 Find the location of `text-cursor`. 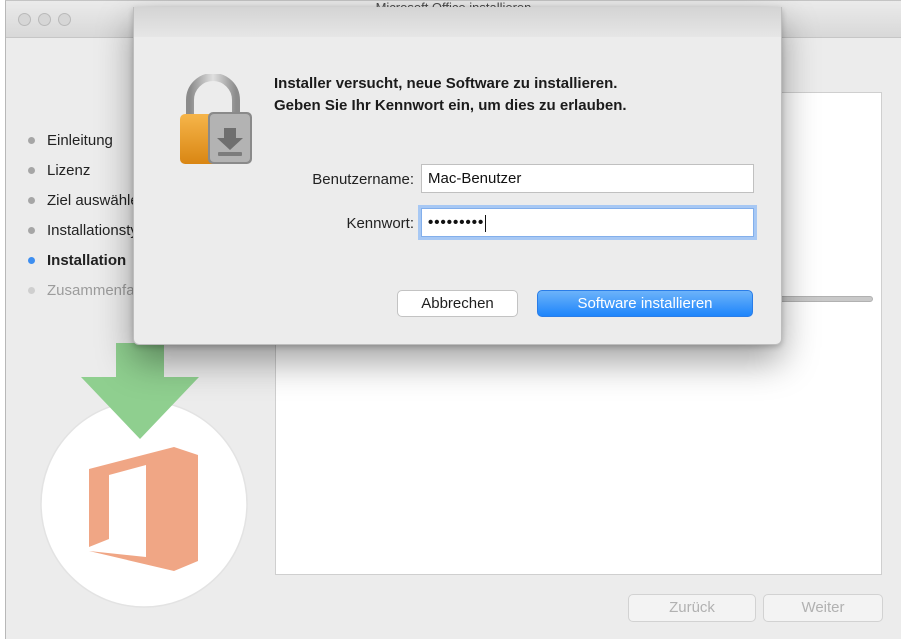

text-cursor is located at coordinates (486, 223).